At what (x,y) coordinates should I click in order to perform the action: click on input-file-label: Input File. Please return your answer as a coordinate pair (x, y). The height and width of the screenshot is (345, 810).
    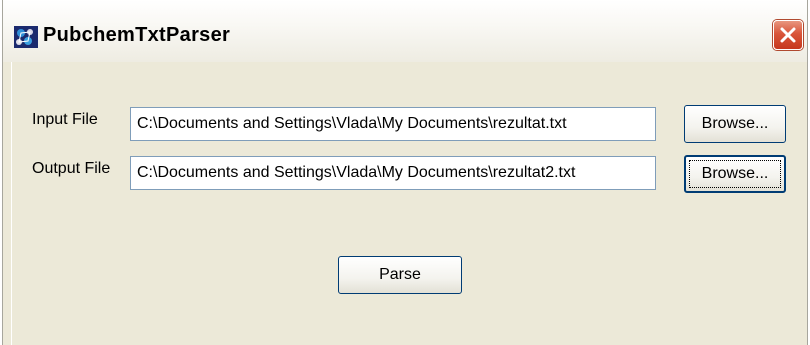
    Looking at the image, I should click on (65, 119).